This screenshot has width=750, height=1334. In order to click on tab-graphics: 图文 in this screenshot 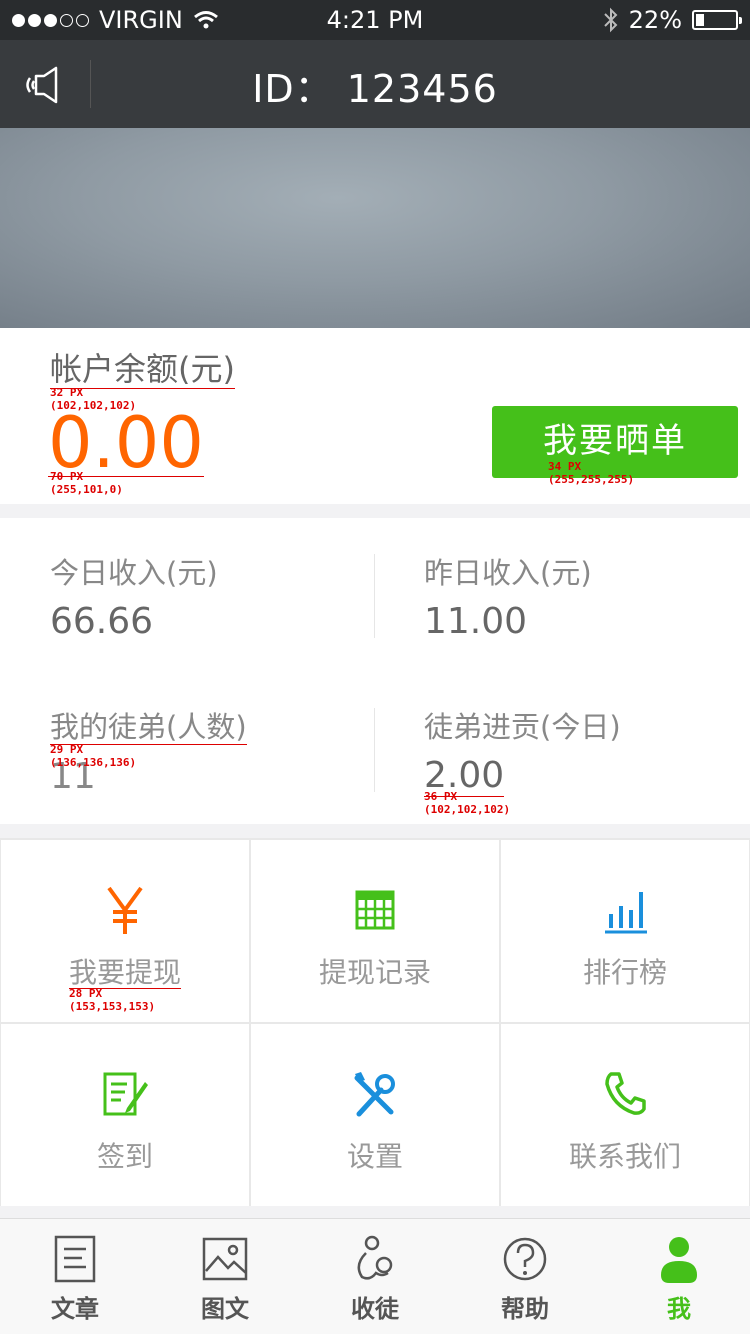, I will do `click(225, 1276)`.